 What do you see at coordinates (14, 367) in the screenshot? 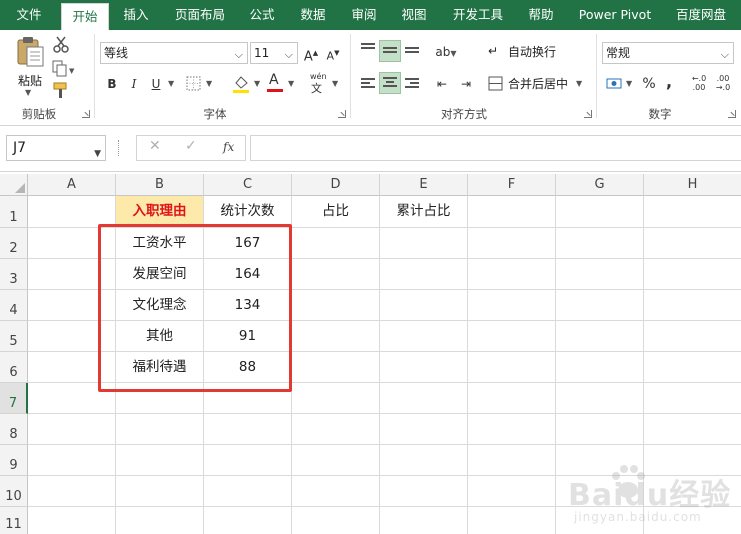
I see `row-header-6: 6` at bounding box center [14, 367].